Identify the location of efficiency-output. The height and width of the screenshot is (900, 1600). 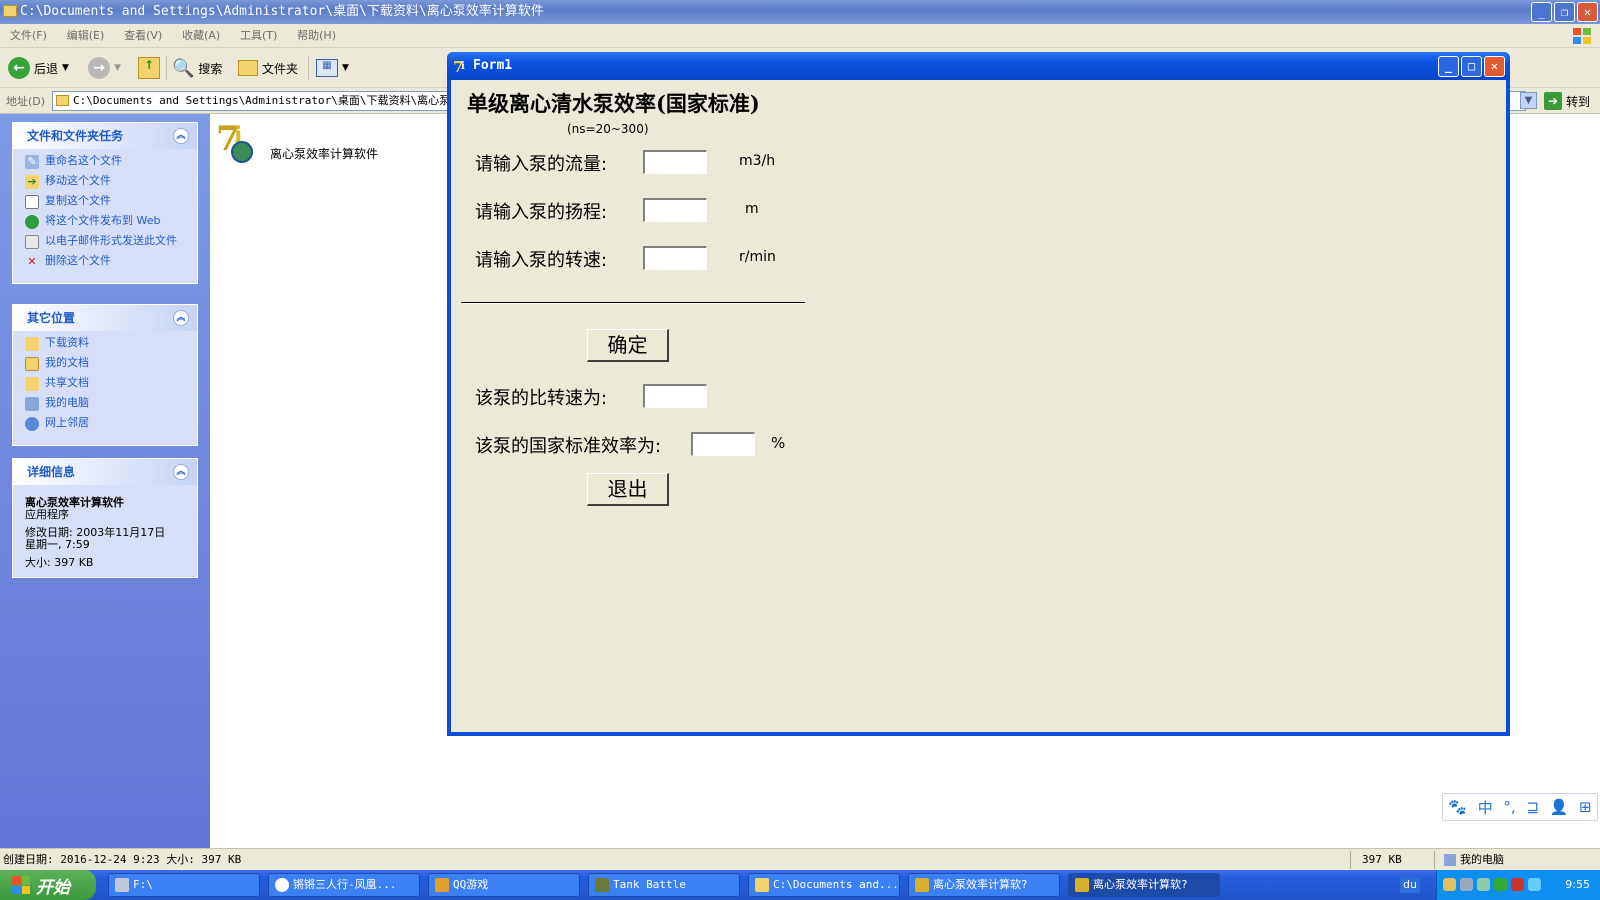
(723, 444).